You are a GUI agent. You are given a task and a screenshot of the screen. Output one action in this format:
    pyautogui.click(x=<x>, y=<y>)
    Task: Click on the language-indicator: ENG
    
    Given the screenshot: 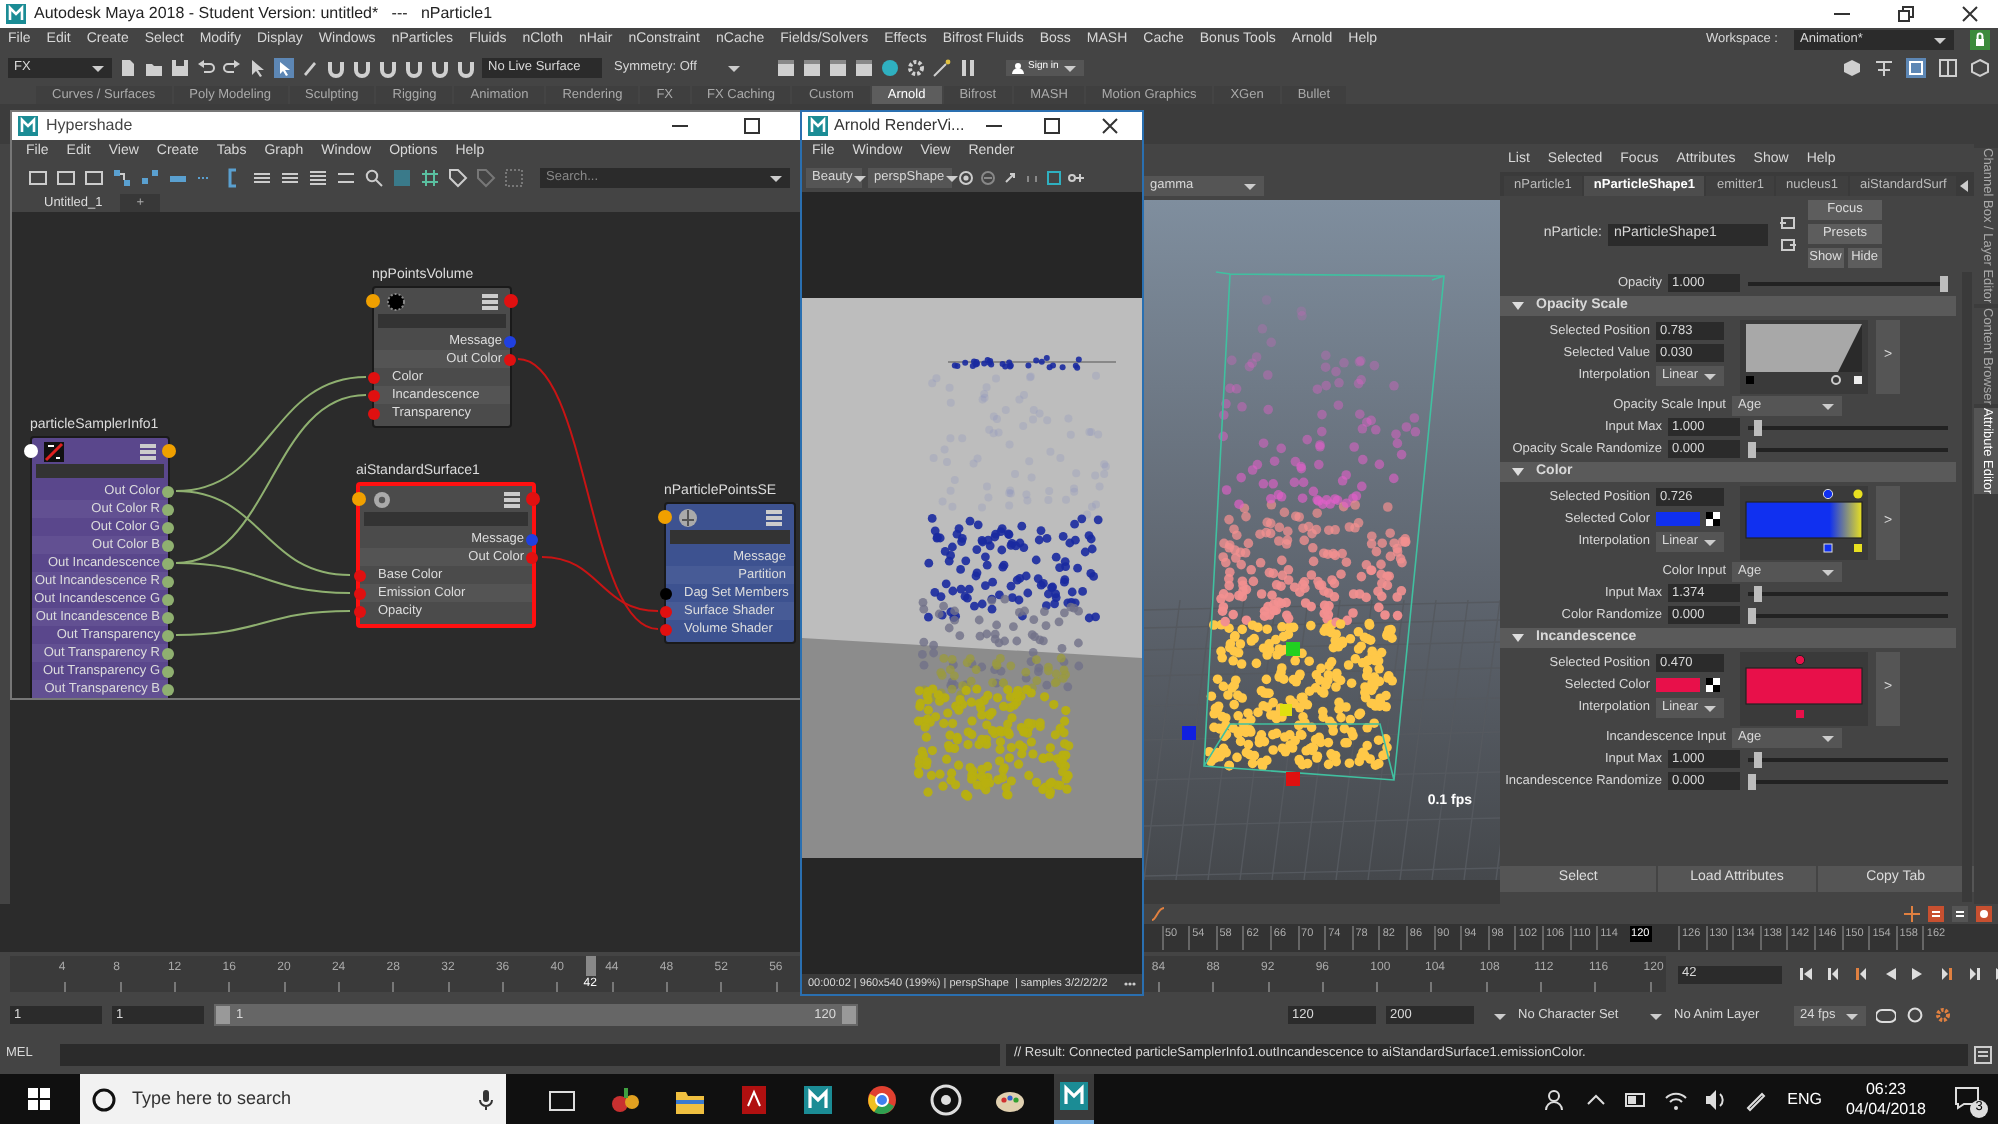 What is the action you would take?
    pyautogui.click(x=1804, y=1099)
    